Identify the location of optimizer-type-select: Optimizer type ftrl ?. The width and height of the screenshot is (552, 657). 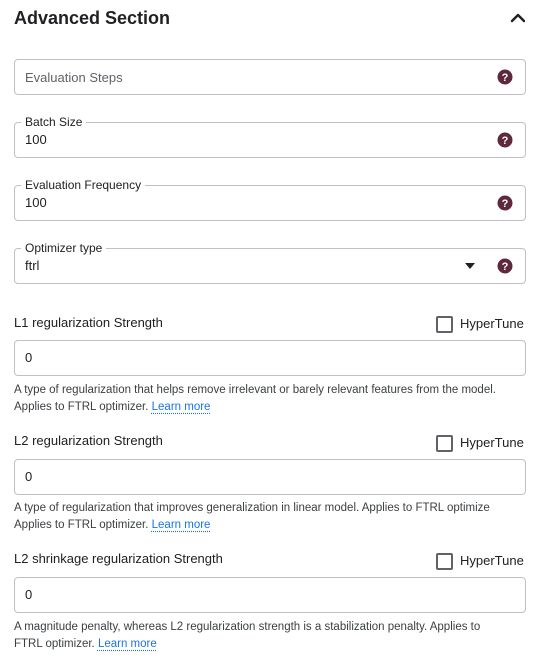
(270, 262).